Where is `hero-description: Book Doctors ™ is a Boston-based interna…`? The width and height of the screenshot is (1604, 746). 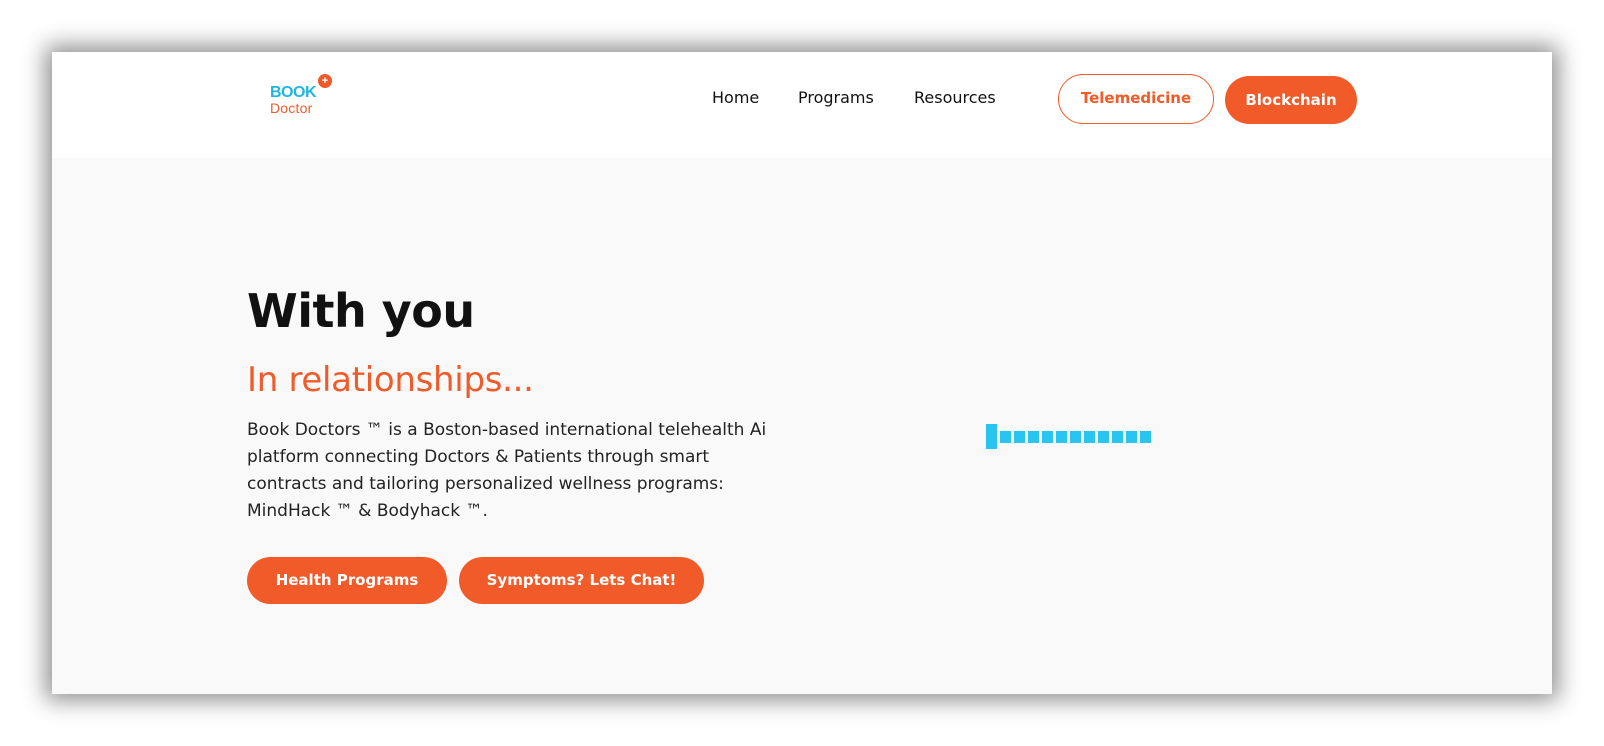 hero-description: Book Doctors ™ is a Boston-based interna… is located at coordinates (507, 470).